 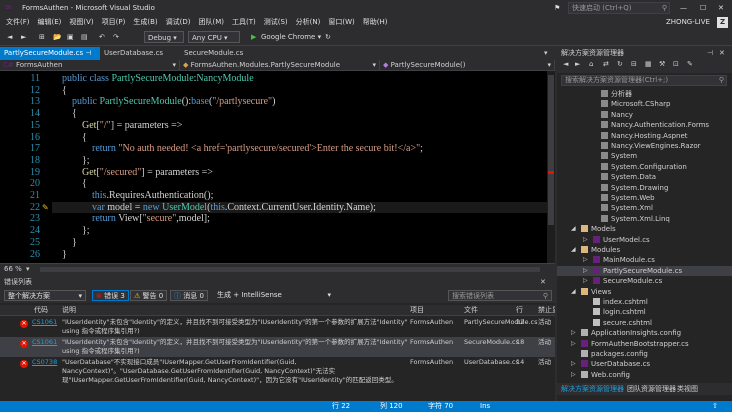 What do you see at coordinates (644, 364) in the screenshot?
I see `solution-tree-item: ▷ UserDatabase.cs` at bounding box center [644, 364].